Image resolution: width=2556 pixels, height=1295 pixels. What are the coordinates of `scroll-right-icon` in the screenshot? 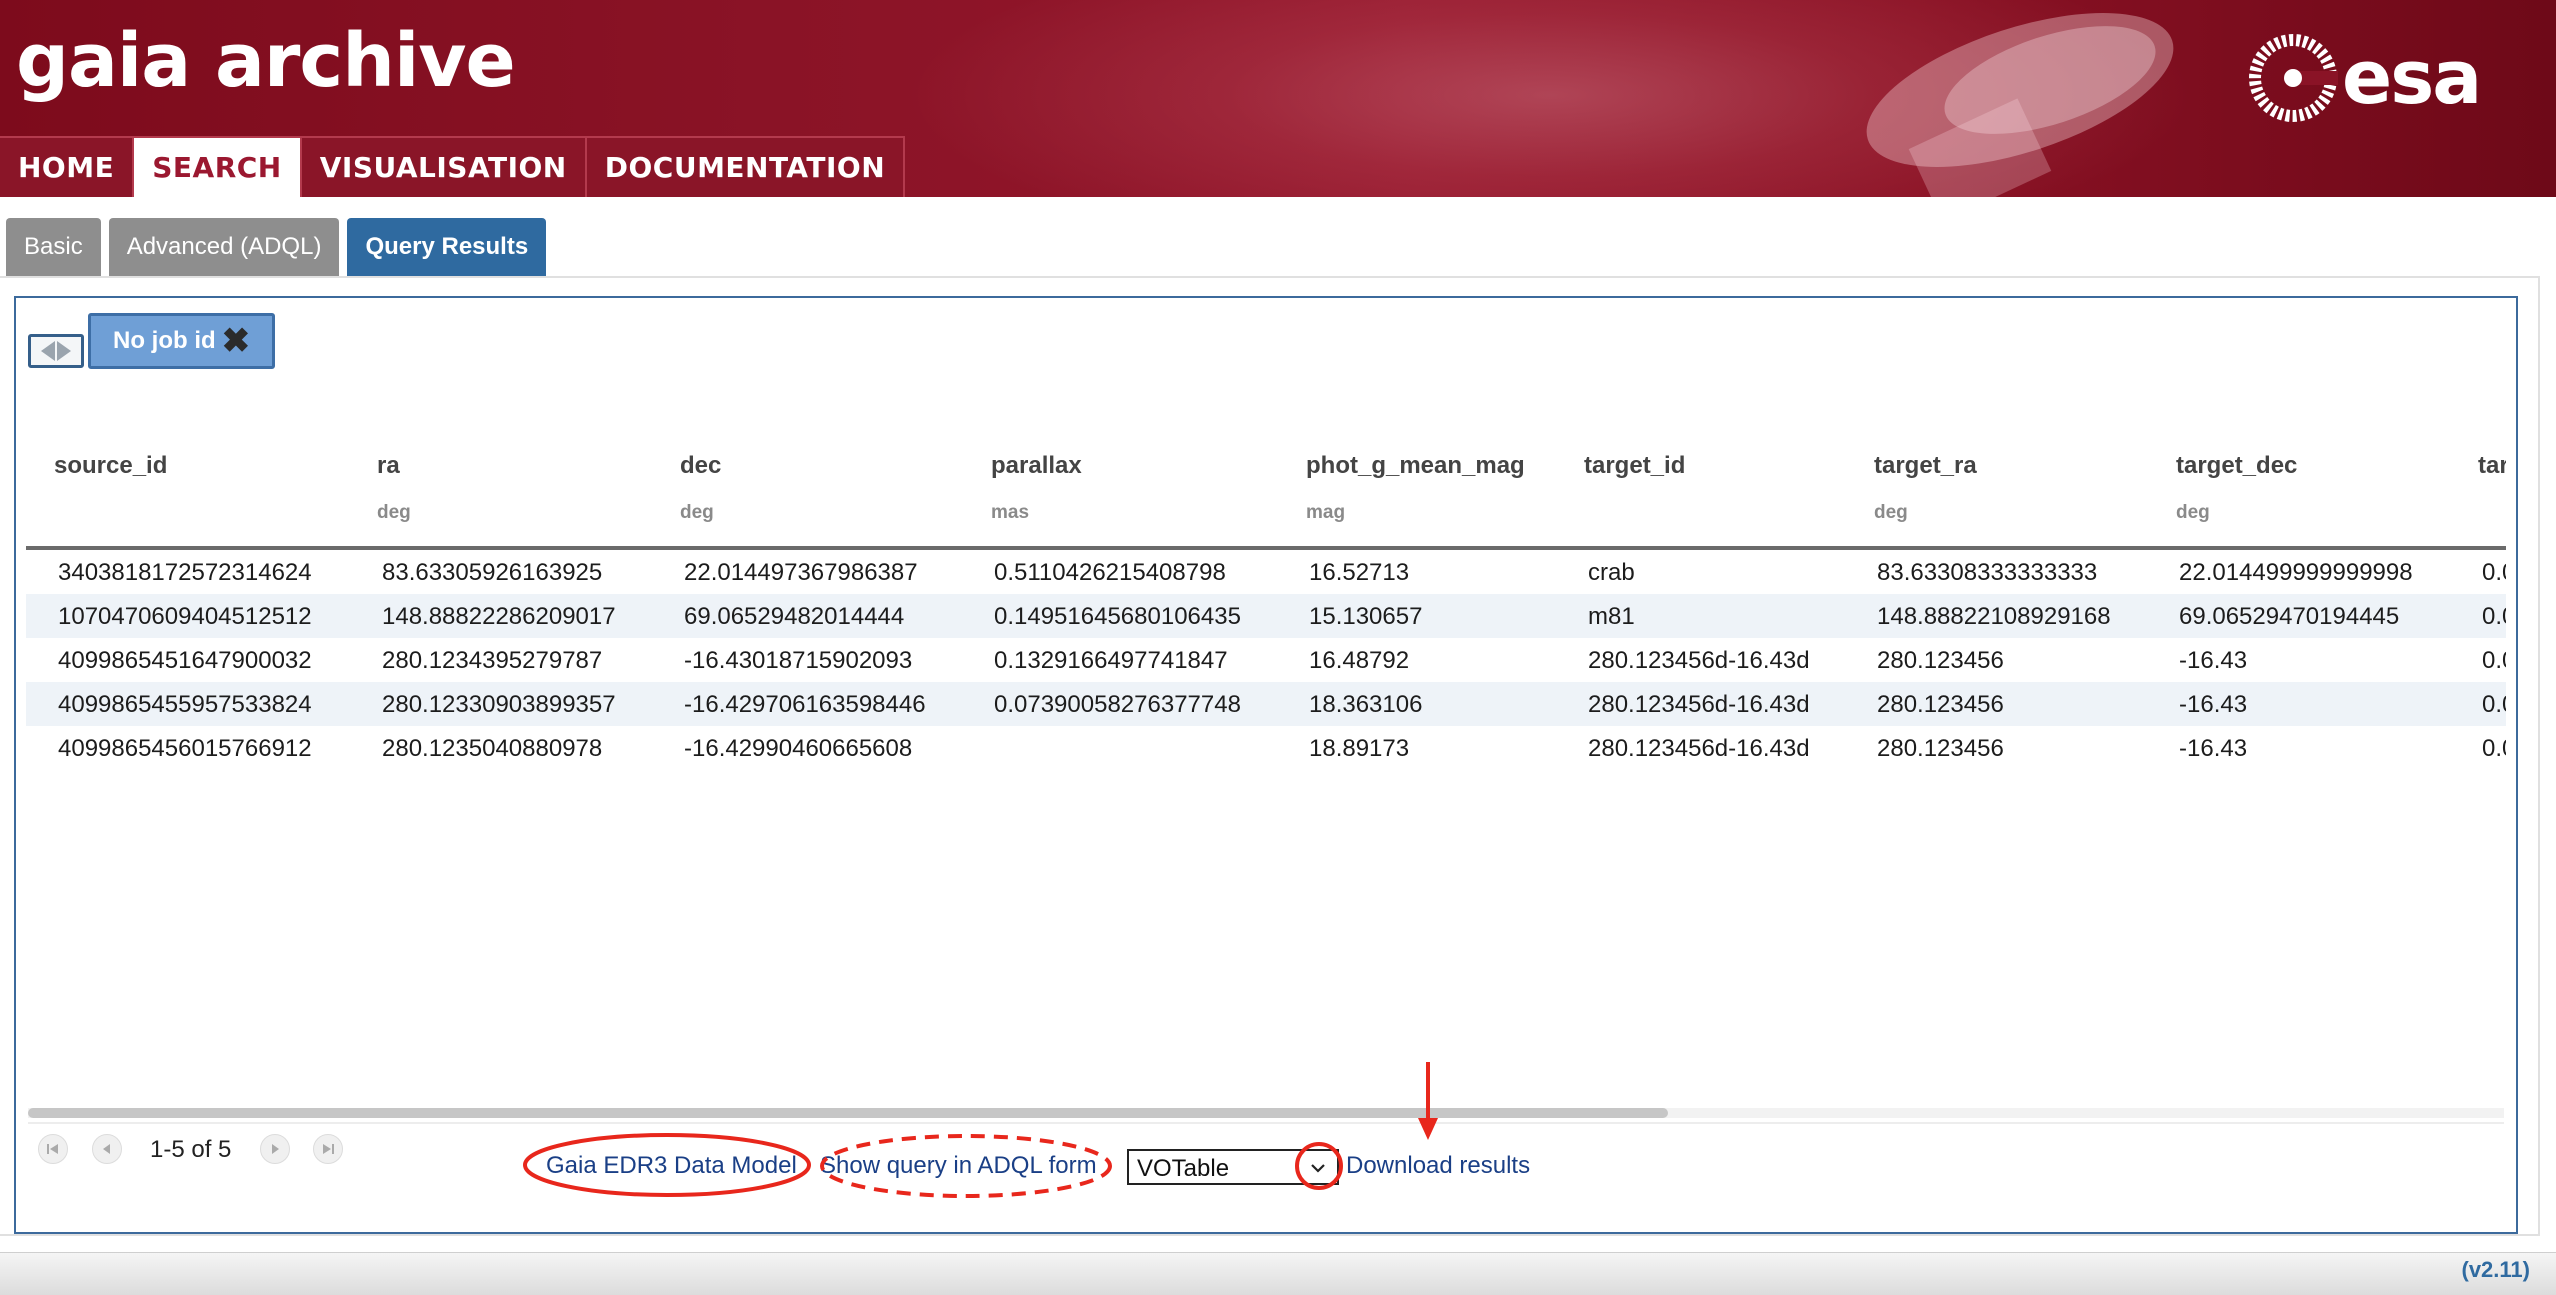 It's located at (64, 351).